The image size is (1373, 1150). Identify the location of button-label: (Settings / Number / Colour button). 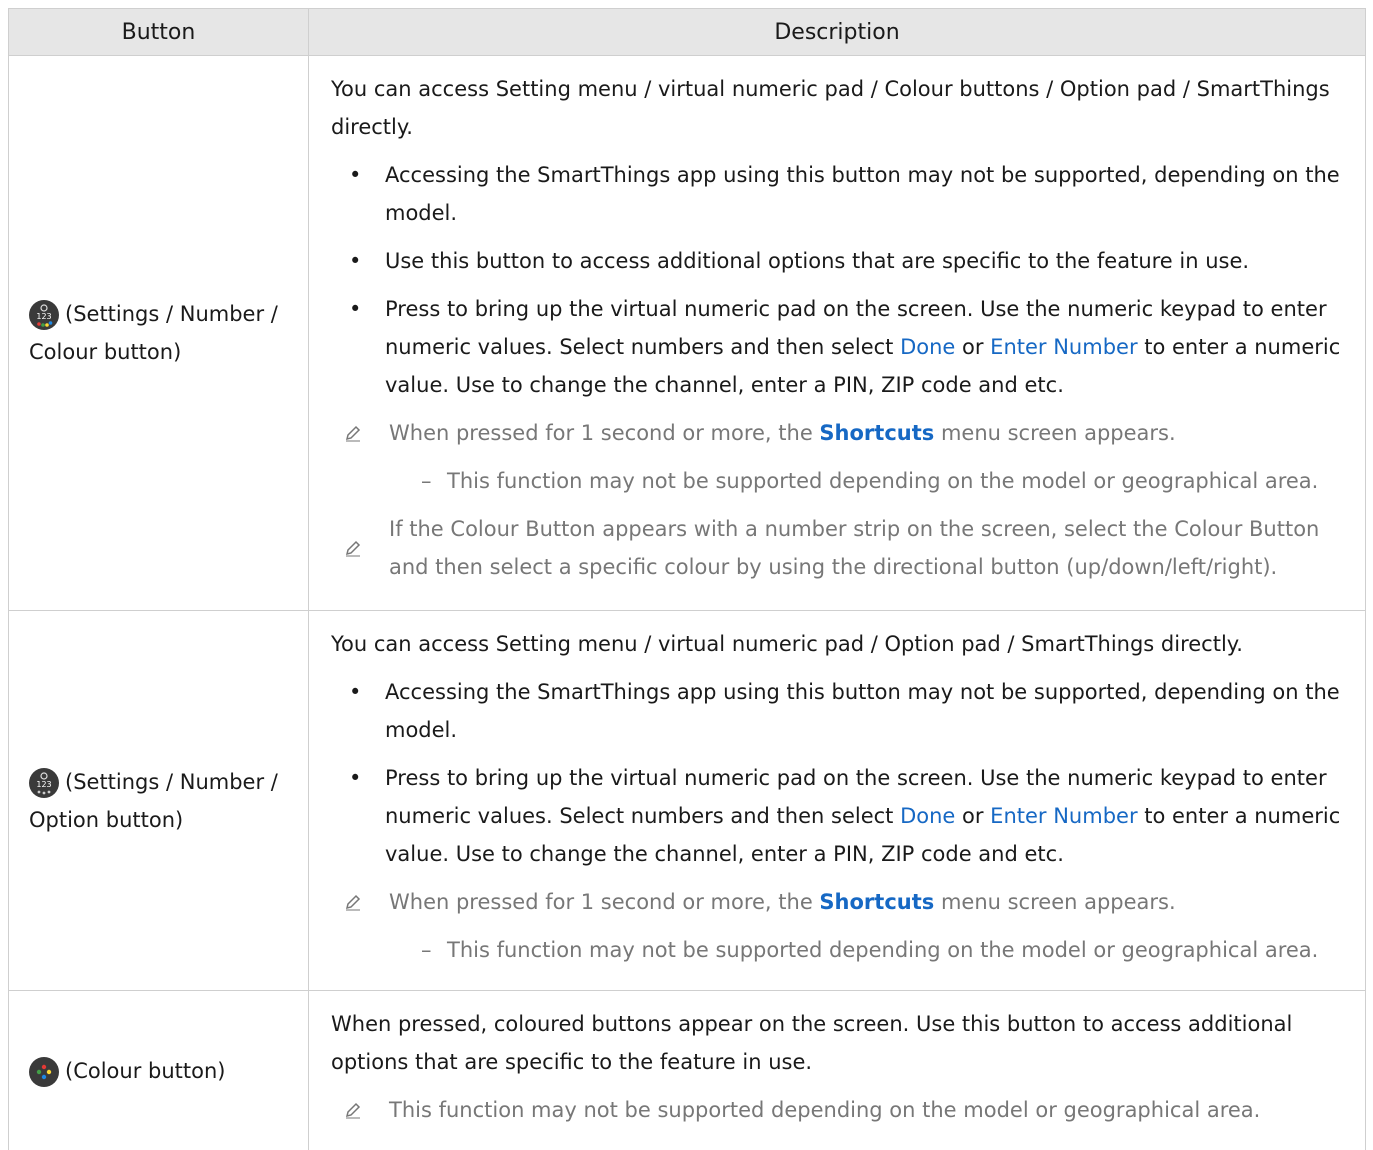
(153, 333).